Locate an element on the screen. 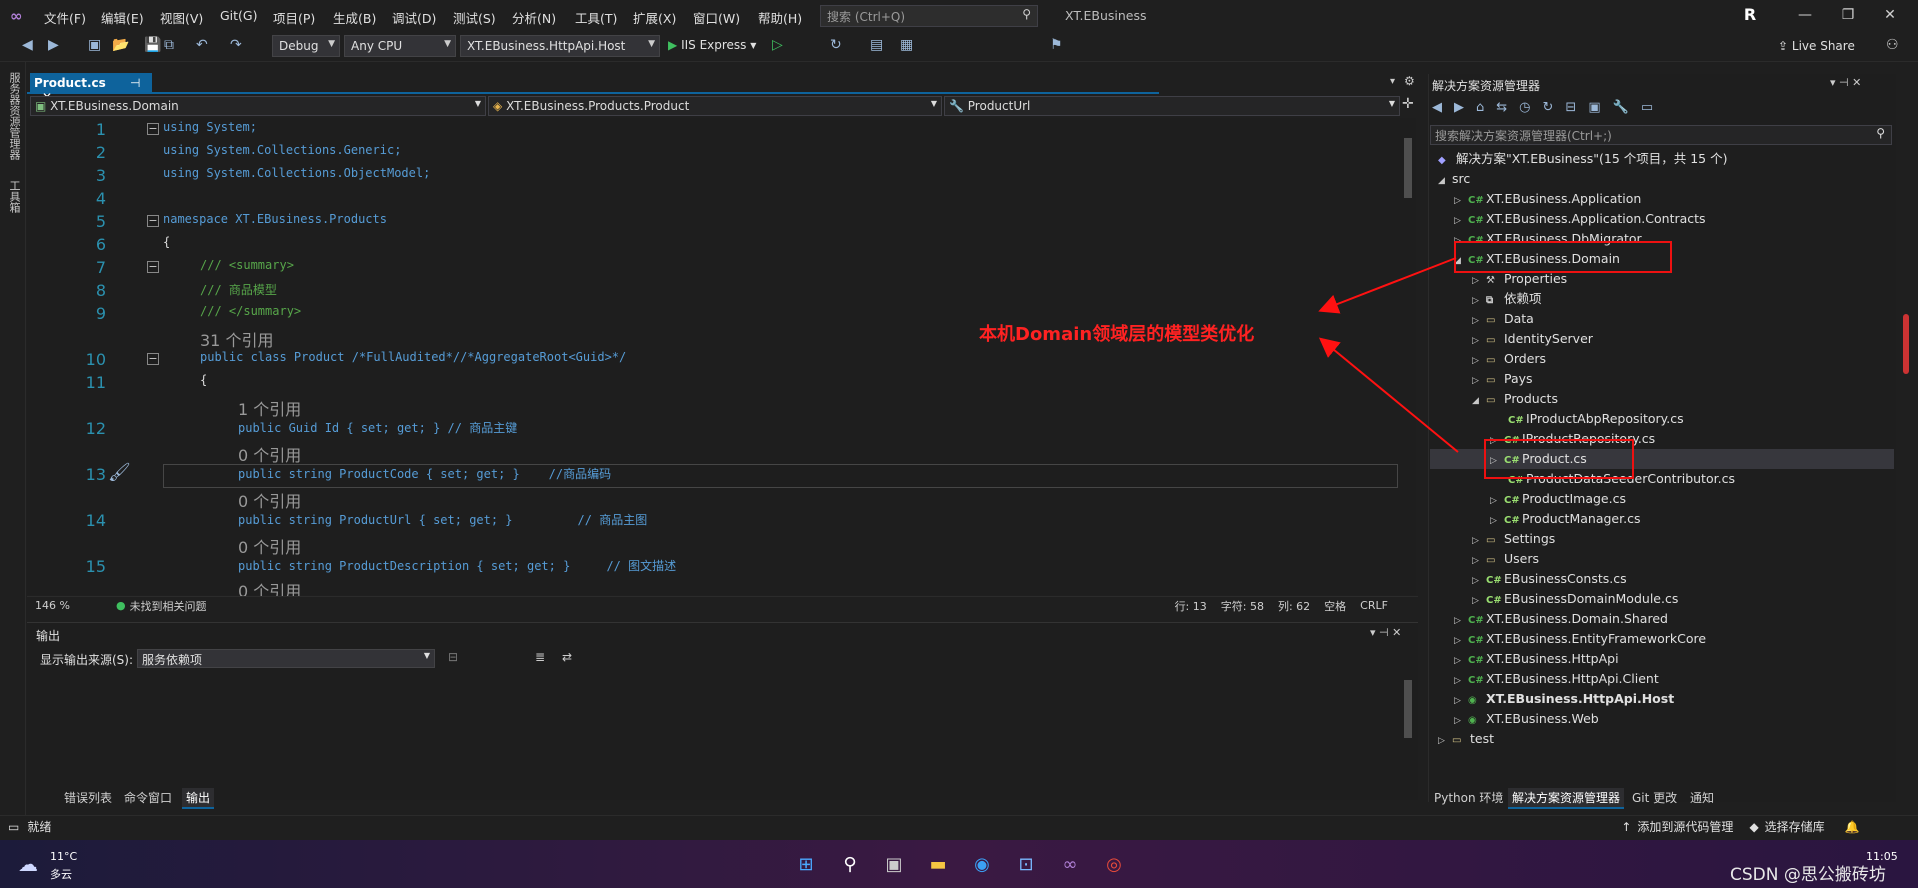 The height and width of the screenshot is (888, 1918). search-input: 搜索 (Ctrl+Q) ⚲ is located at coordinates (929, 16).